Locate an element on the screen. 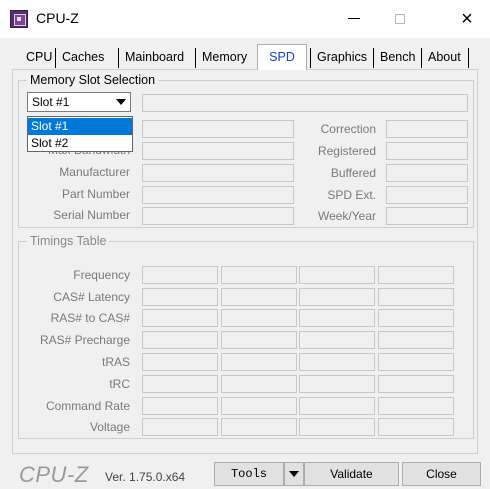 The image size is (490, 489). close-icon: × is located at coordinates (467, 19).